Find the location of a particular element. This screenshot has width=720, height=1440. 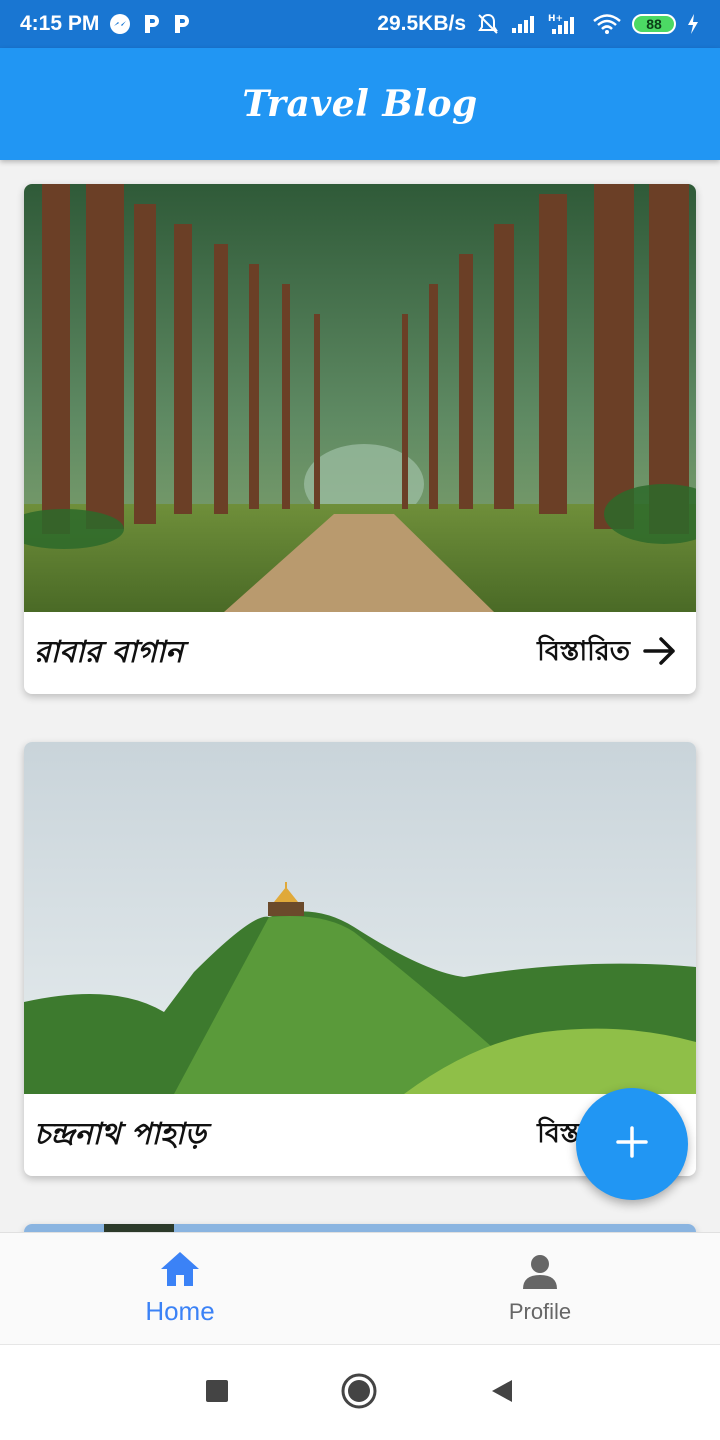

battery-indicator: 88 is located at coordinates (654, 24).